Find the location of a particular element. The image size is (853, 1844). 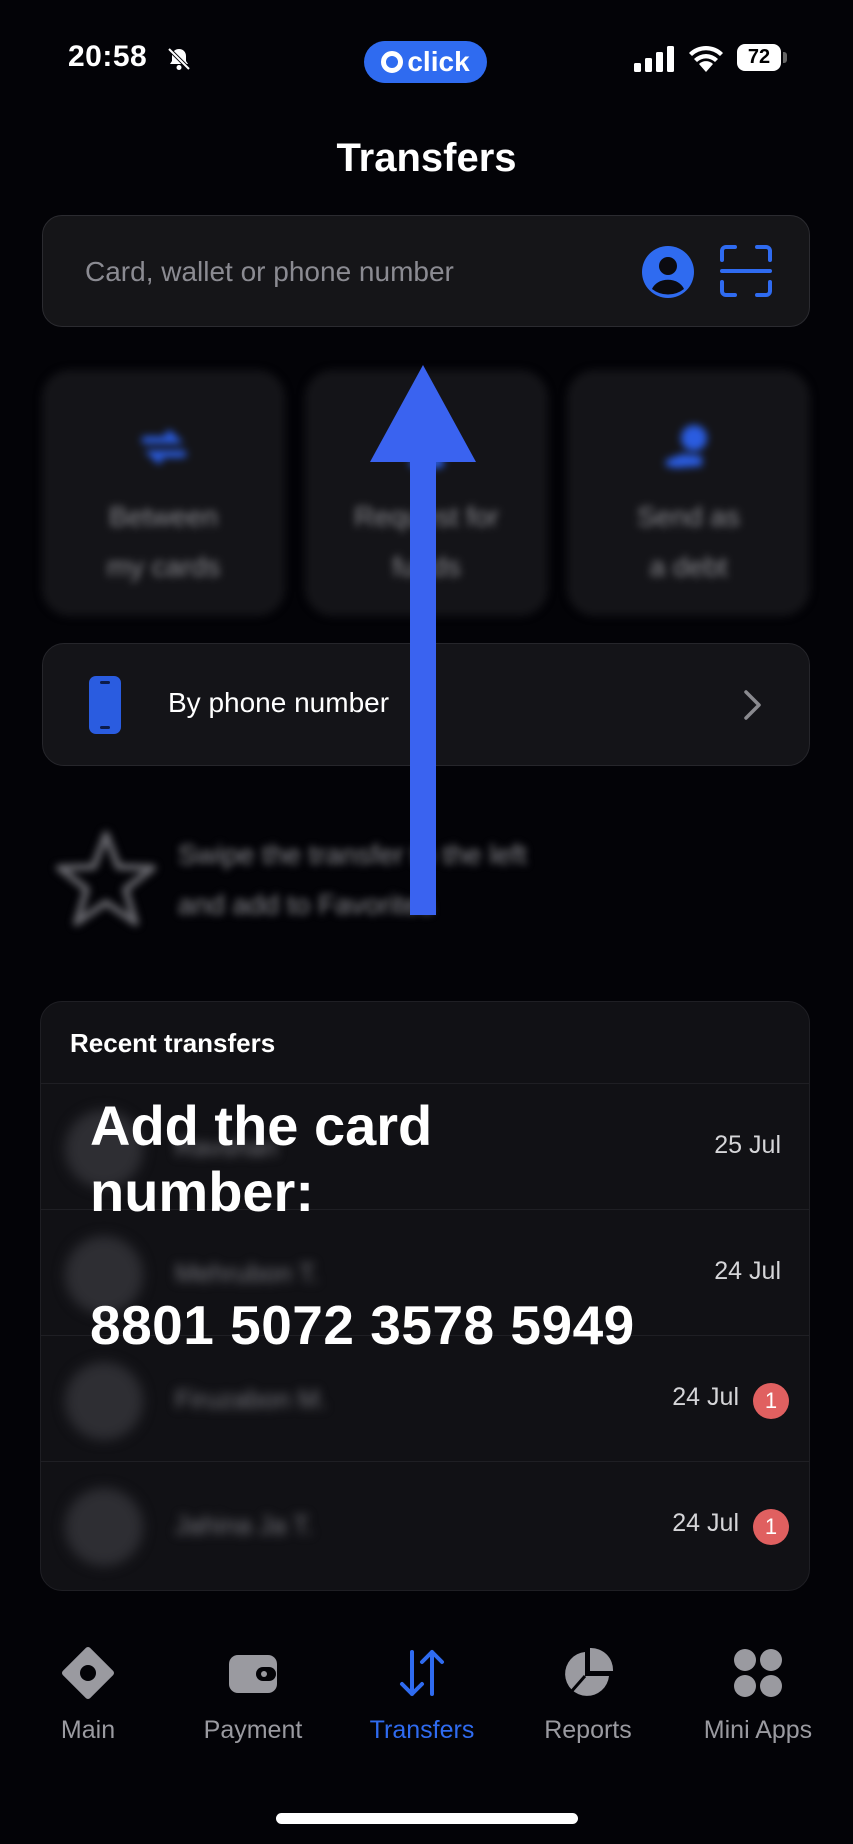

scan-icon is located at coordinates (746, 271).